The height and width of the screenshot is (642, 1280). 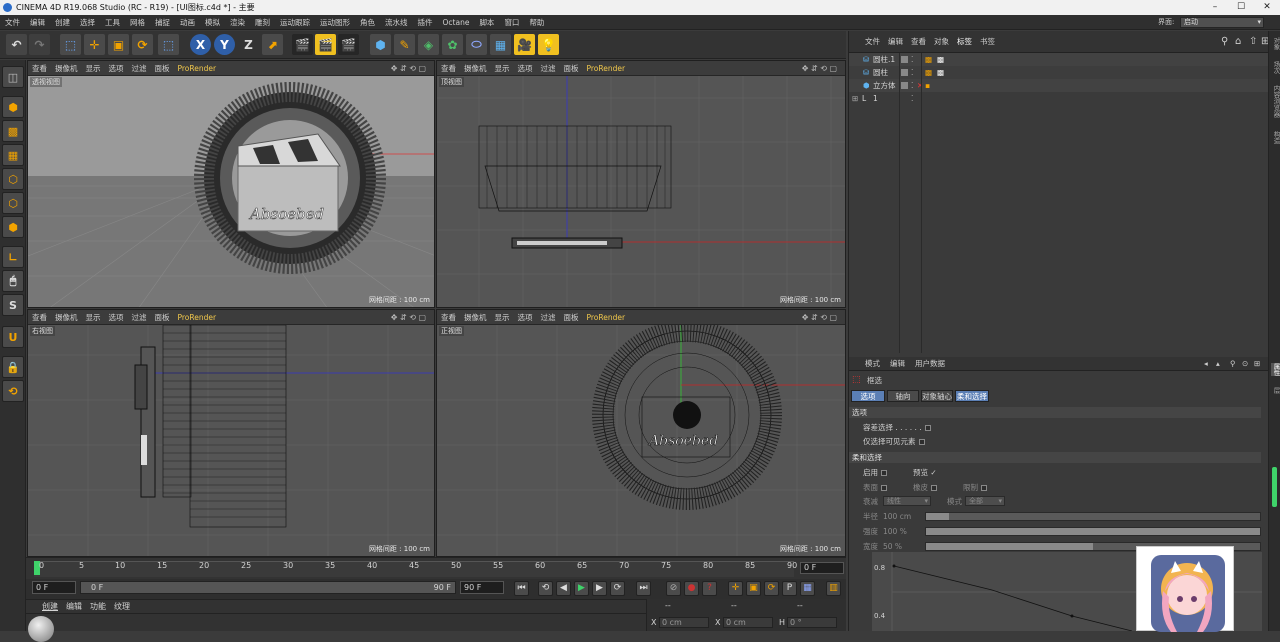 What do you see at coordinates (428, 44) in the screenshot?
I see `subdivision-icon: ◈` at bounding box center [428, 44].